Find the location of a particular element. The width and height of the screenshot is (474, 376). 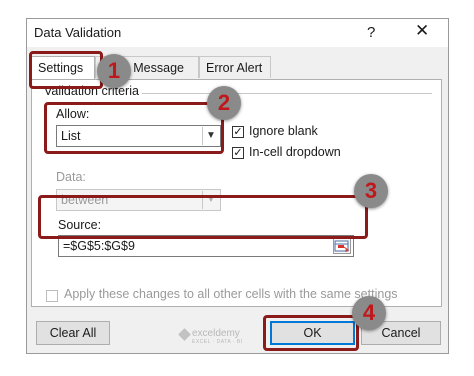

highlight-ok-button is located at coordinates (311, 333).